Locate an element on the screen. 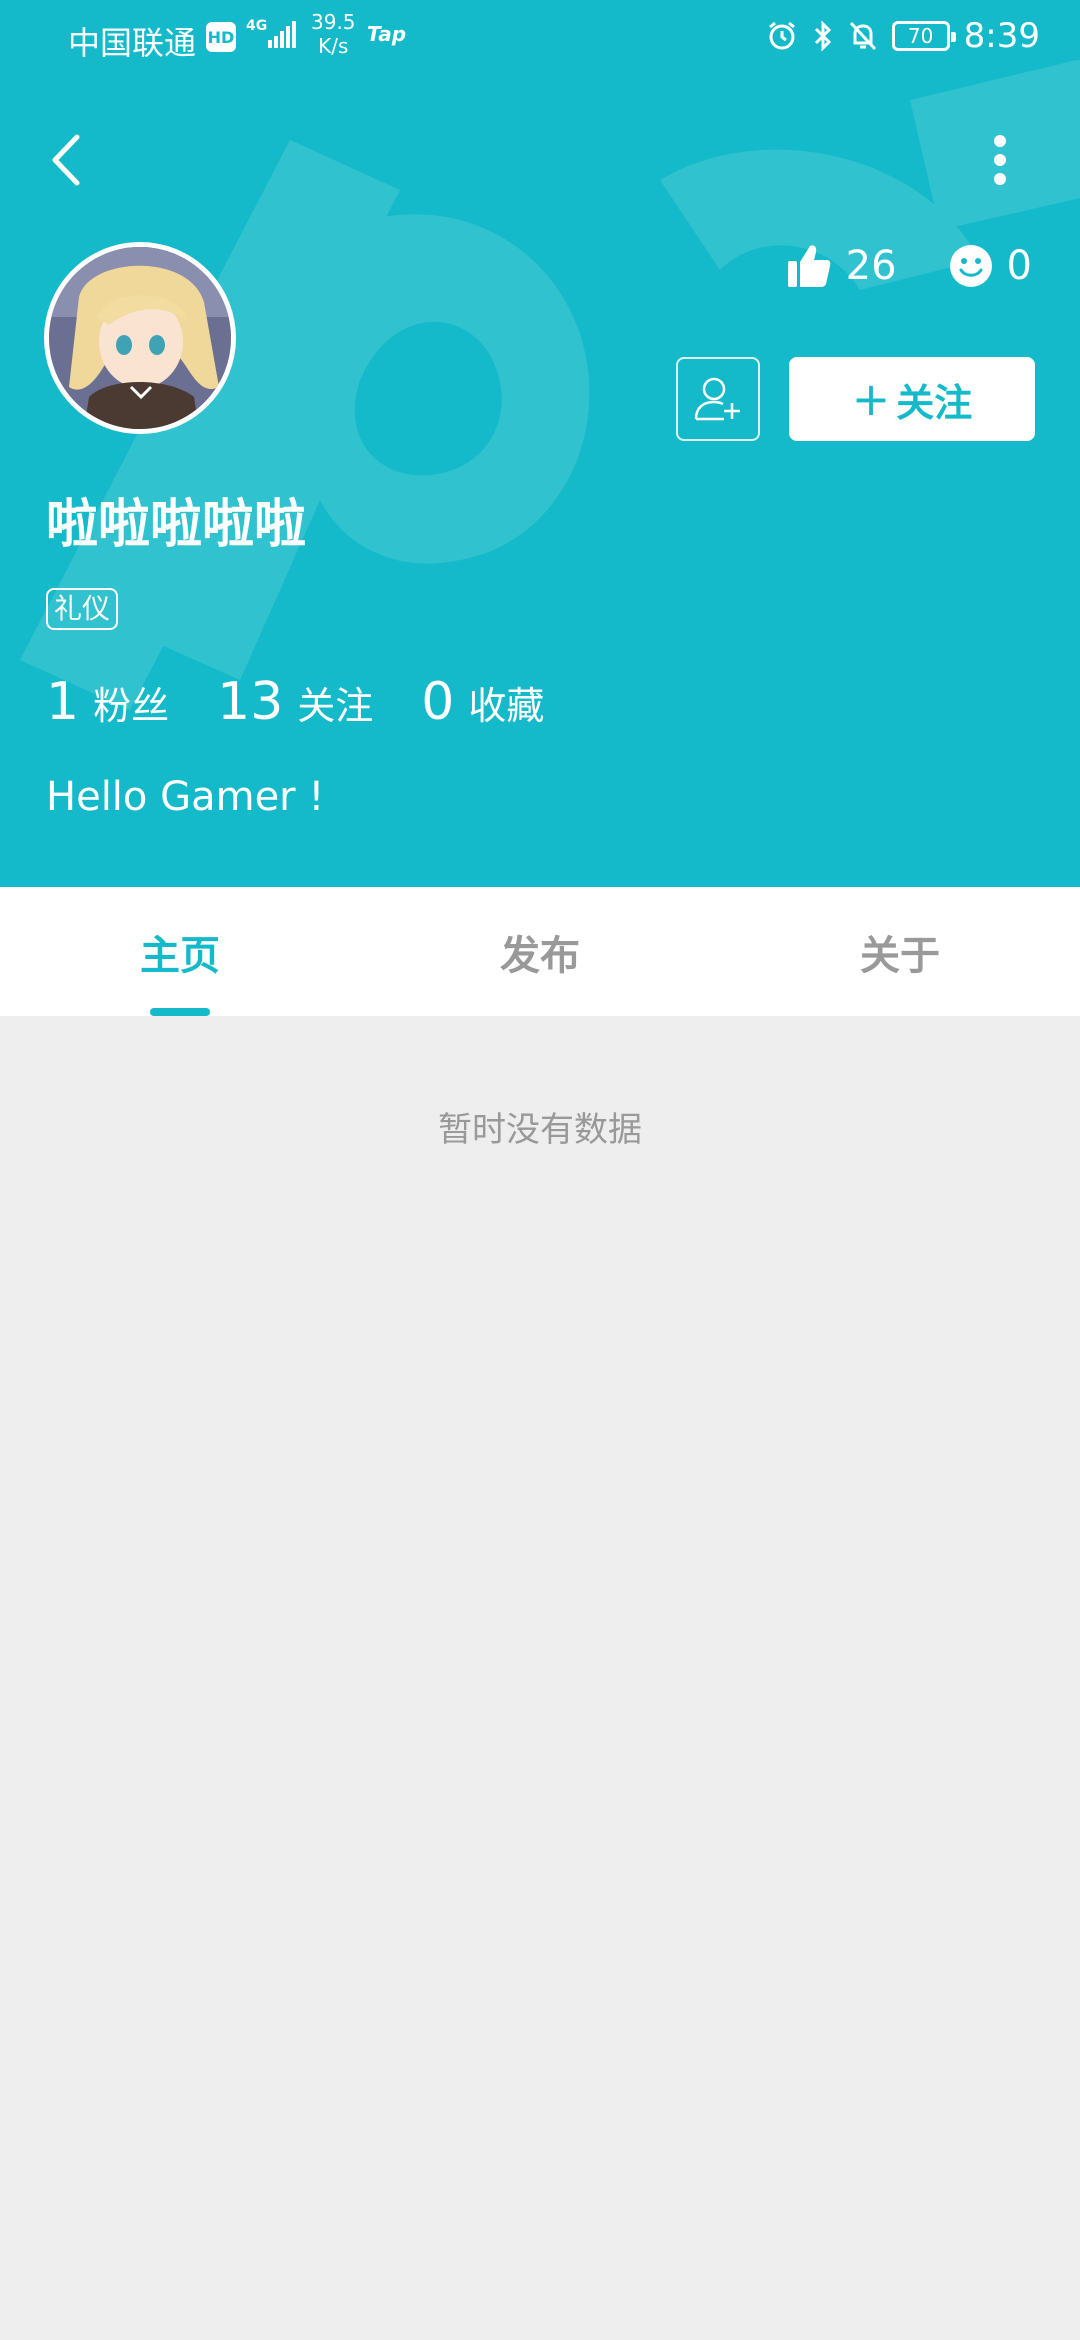  status-bar: 中国联通 HD 4G 39.5 K/s Tap 70 8:39 is located at coordinates (540, 37).